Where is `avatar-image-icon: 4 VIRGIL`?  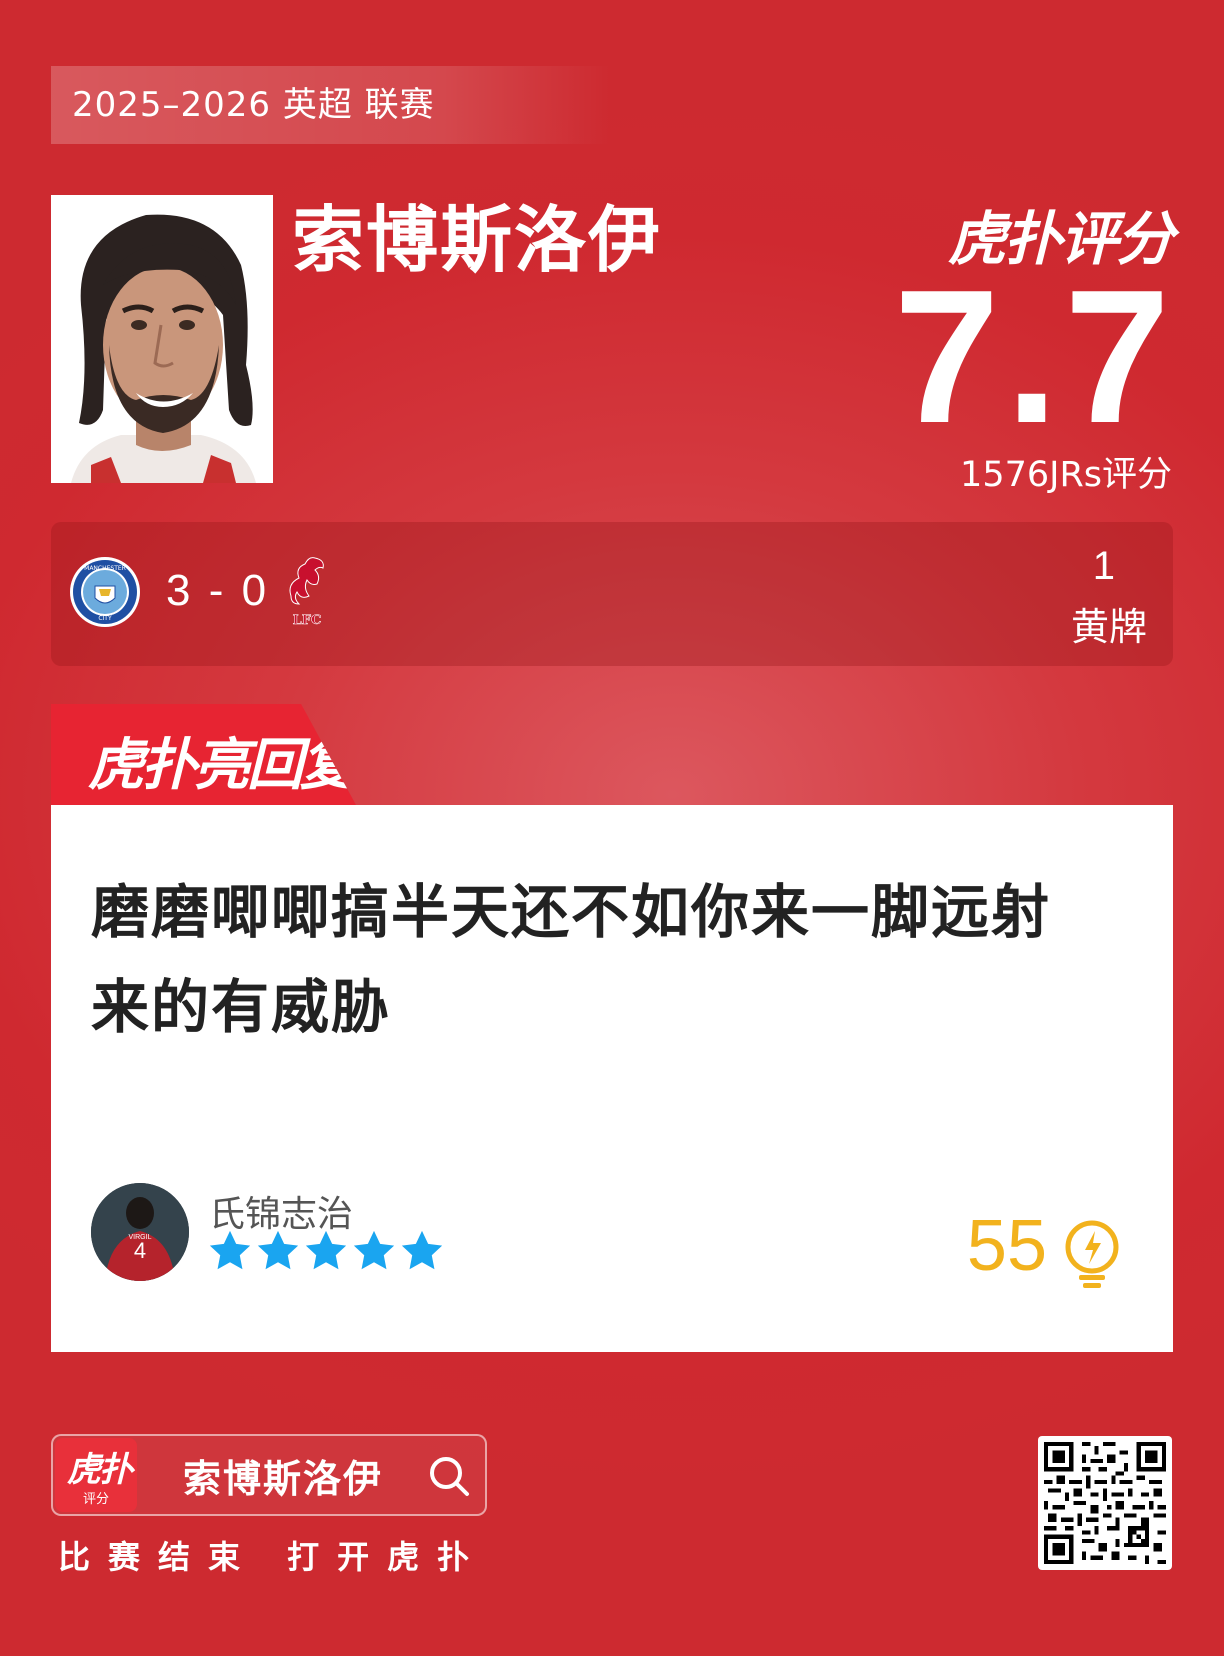
avatar-image-icon: 4 VIRGIL is located at coordinates (140, 1232).